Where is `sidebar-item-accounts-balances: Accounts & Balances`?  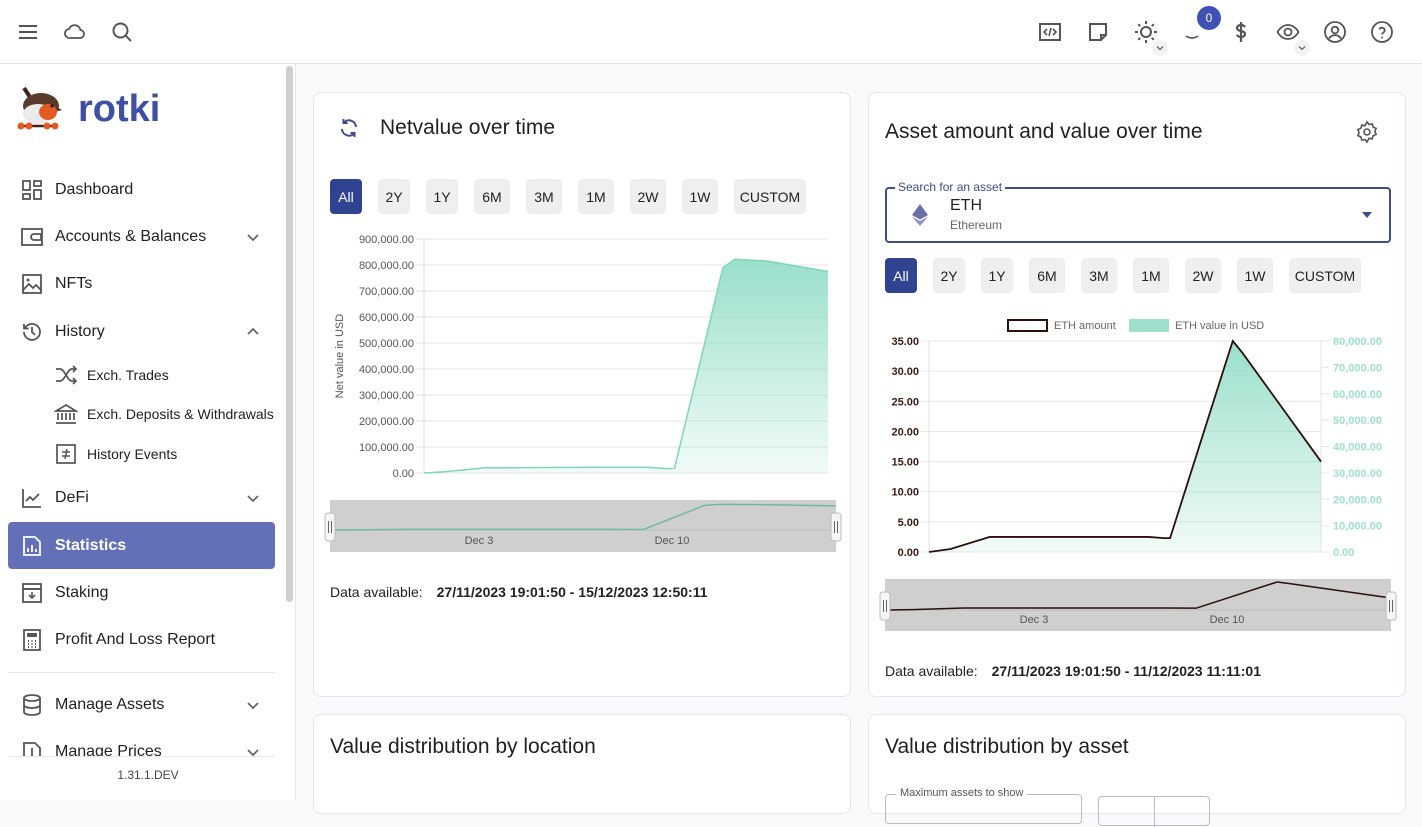 sidebar-item-accounts-balances: Accounts & Balances is located at coordinates (141, 236).